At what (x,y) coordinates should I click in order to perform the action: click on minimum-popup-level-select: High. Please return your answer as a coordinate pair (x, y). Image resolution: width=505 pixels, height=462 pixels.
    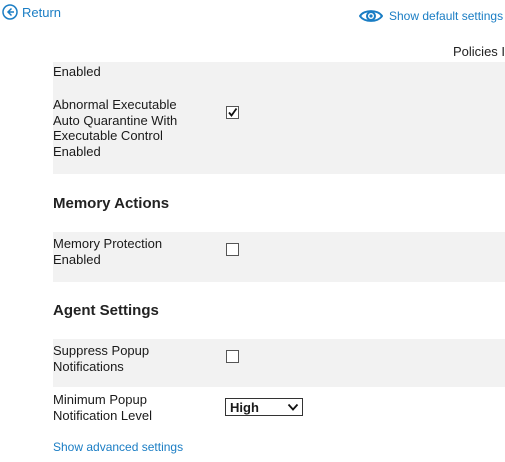
    Looking at the image, I should click on (264, 407).